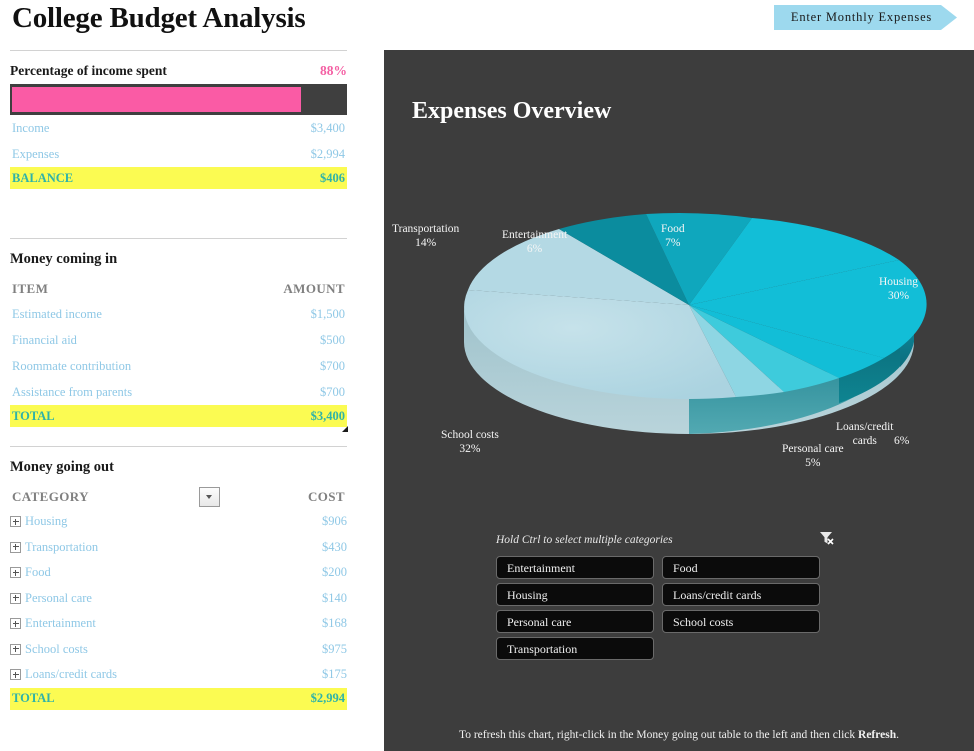 The height and width of the screenshot is (751, 974). I want to click on balance-row: BALANCE $406, so click(178, 178).